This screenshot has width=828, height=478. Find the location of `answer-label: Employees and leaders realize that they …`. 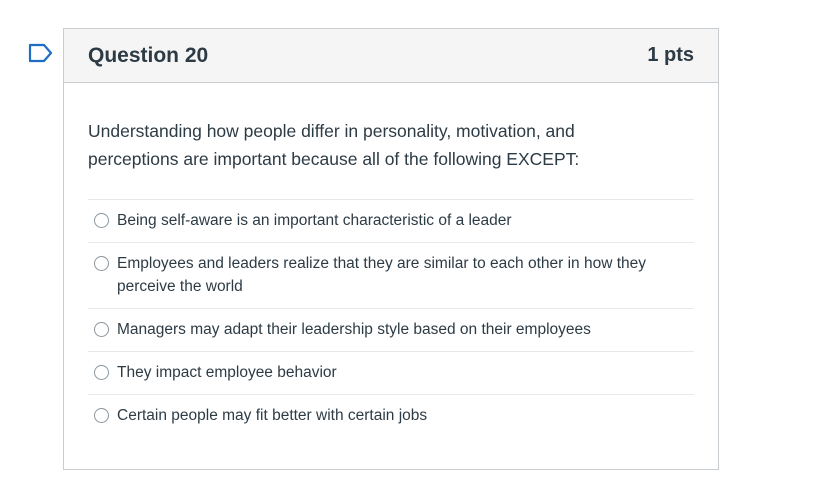

answer-label: Employees and leaders realize that they … is located at coordinates (382, 275).